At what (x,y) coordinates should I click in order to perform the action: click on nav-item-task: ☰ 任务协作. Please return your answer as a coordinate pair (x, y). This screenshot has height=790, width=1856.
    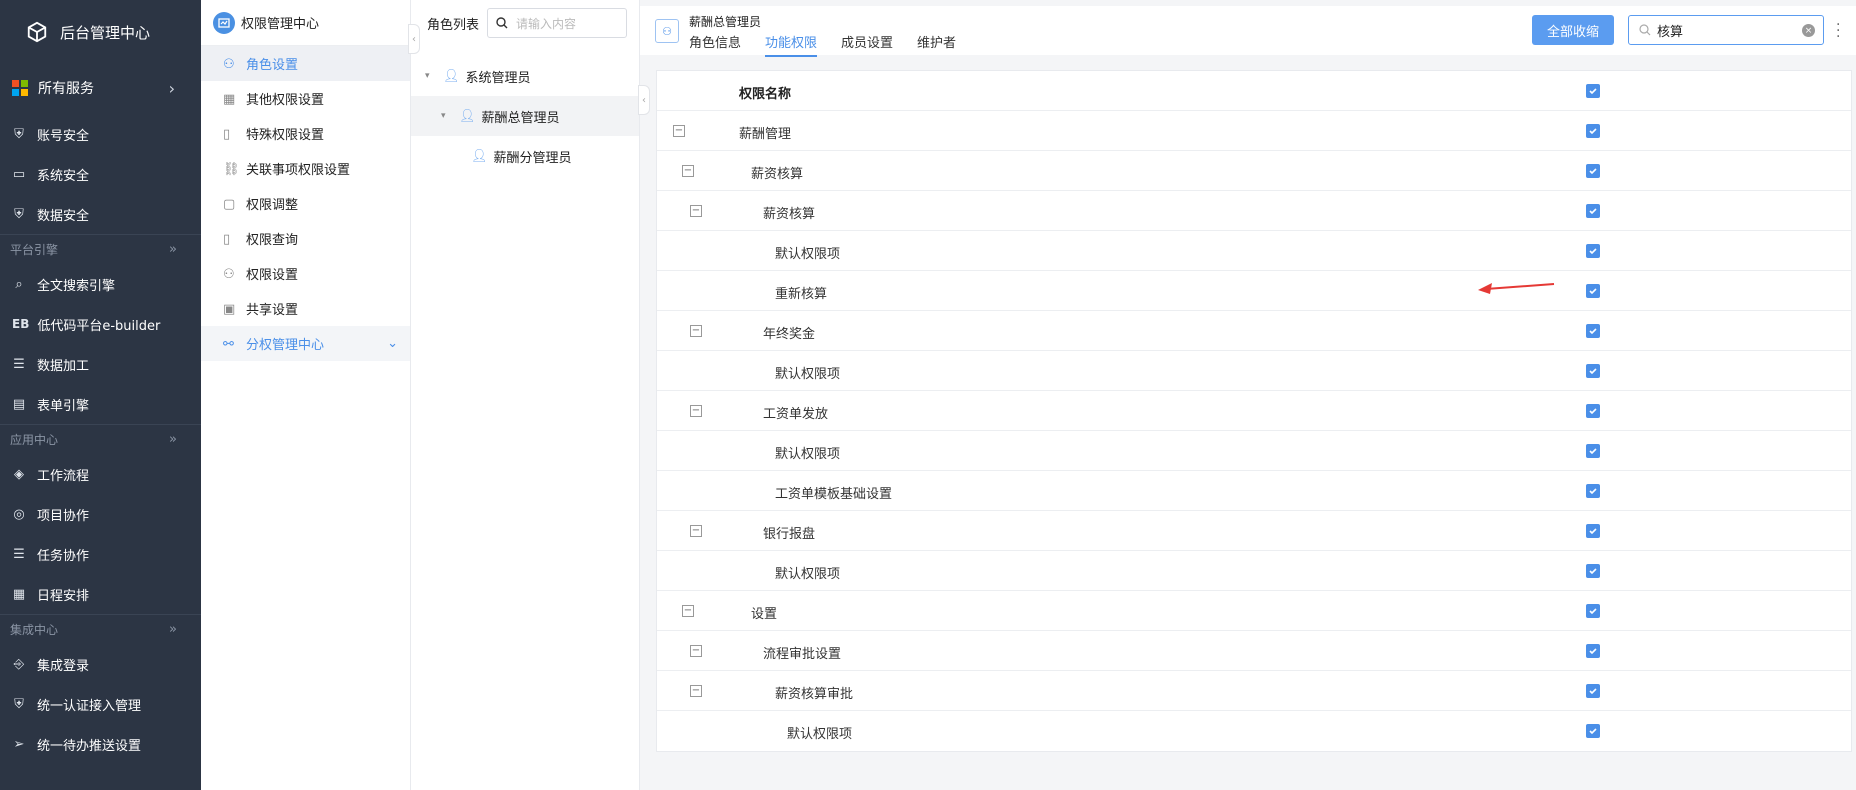
    Looking at the image, I should click on (100, 554).